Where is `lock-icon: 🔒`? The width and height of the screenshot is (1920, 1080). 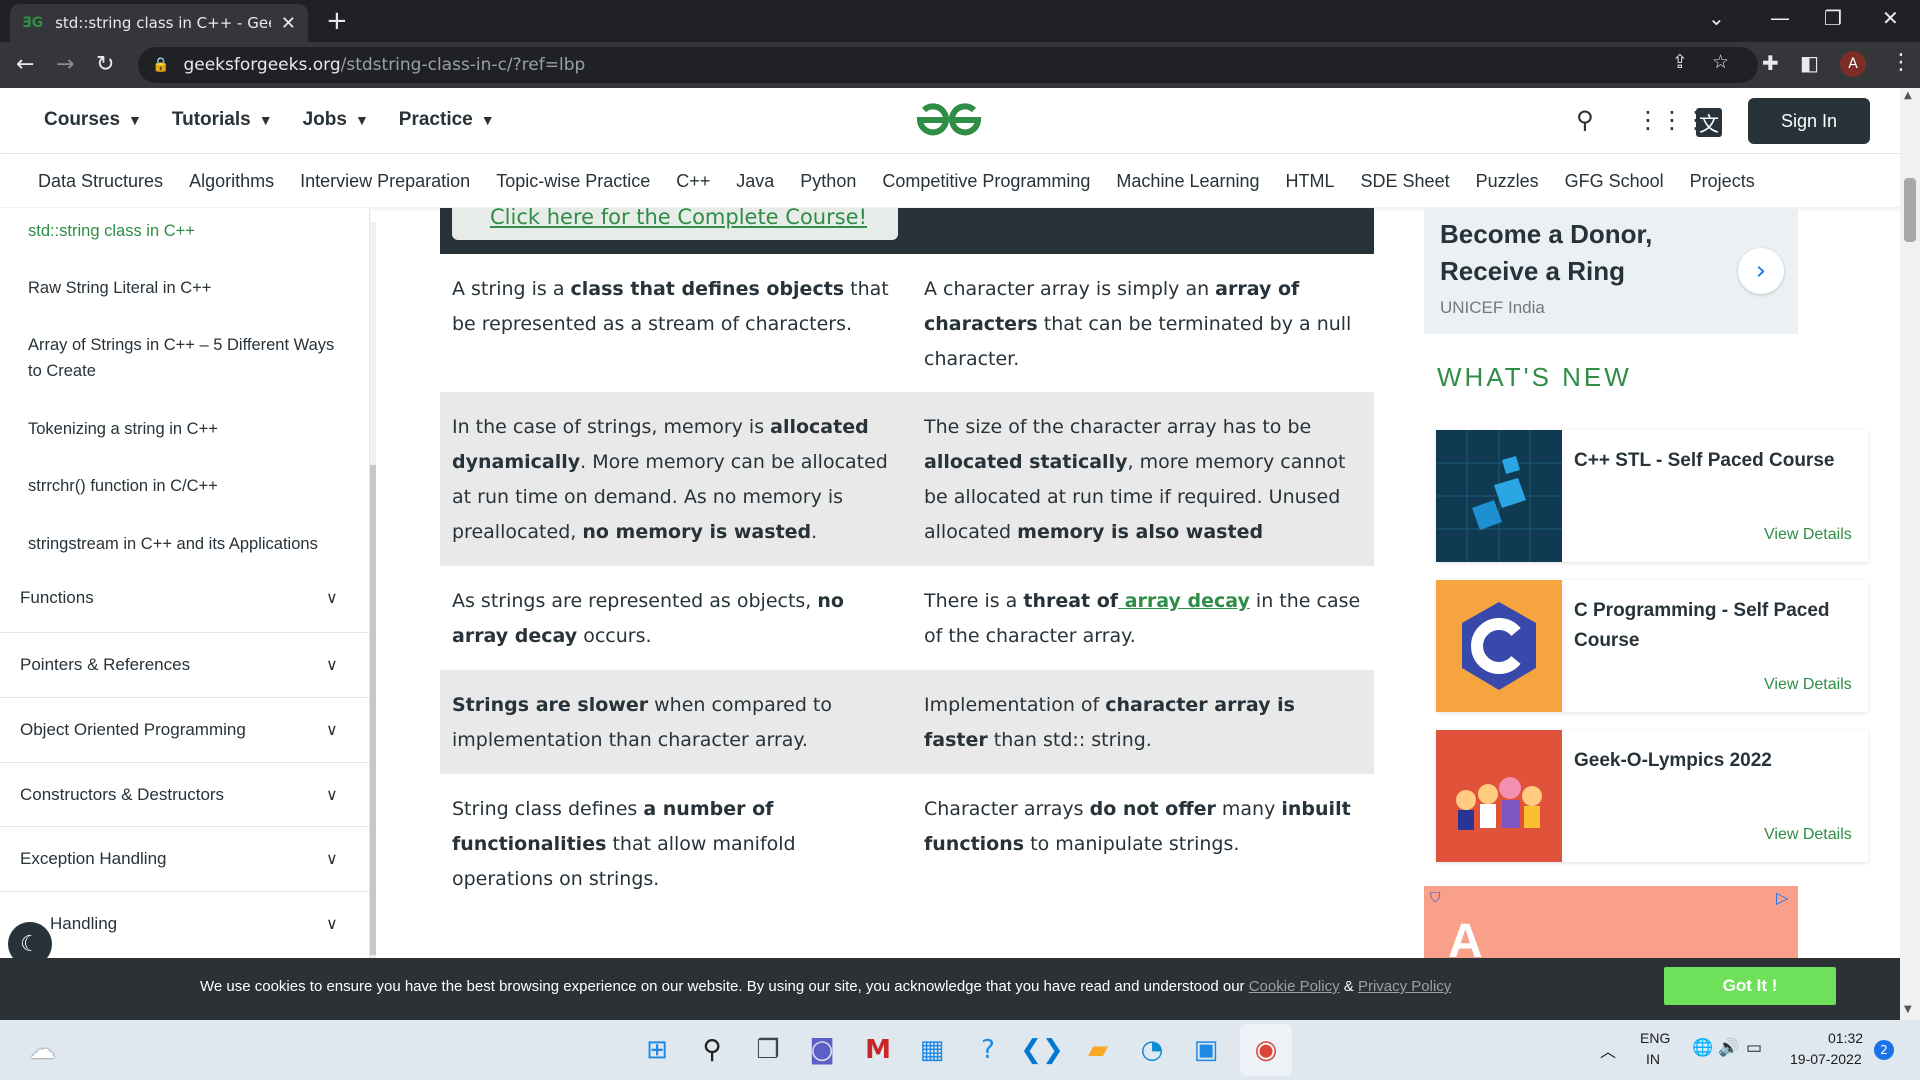
lock-icon: 🔒 is located at coordinates (160, 65).